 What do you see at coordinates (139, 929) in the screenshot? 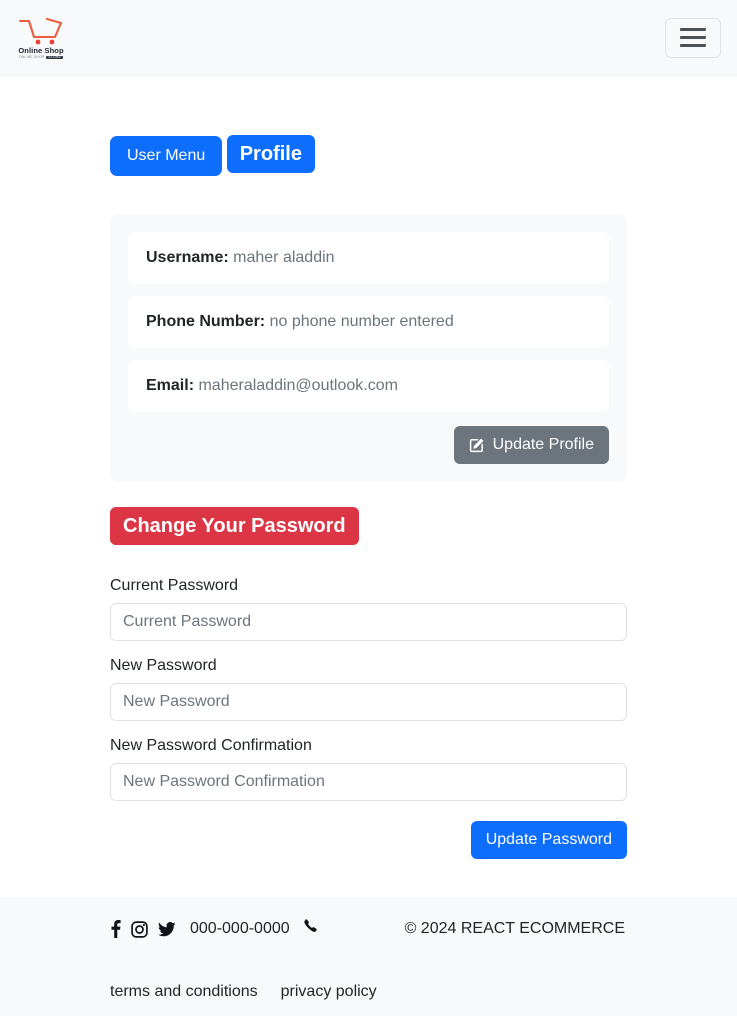
I see `instagram-icon` at bounding box center [139, 929].